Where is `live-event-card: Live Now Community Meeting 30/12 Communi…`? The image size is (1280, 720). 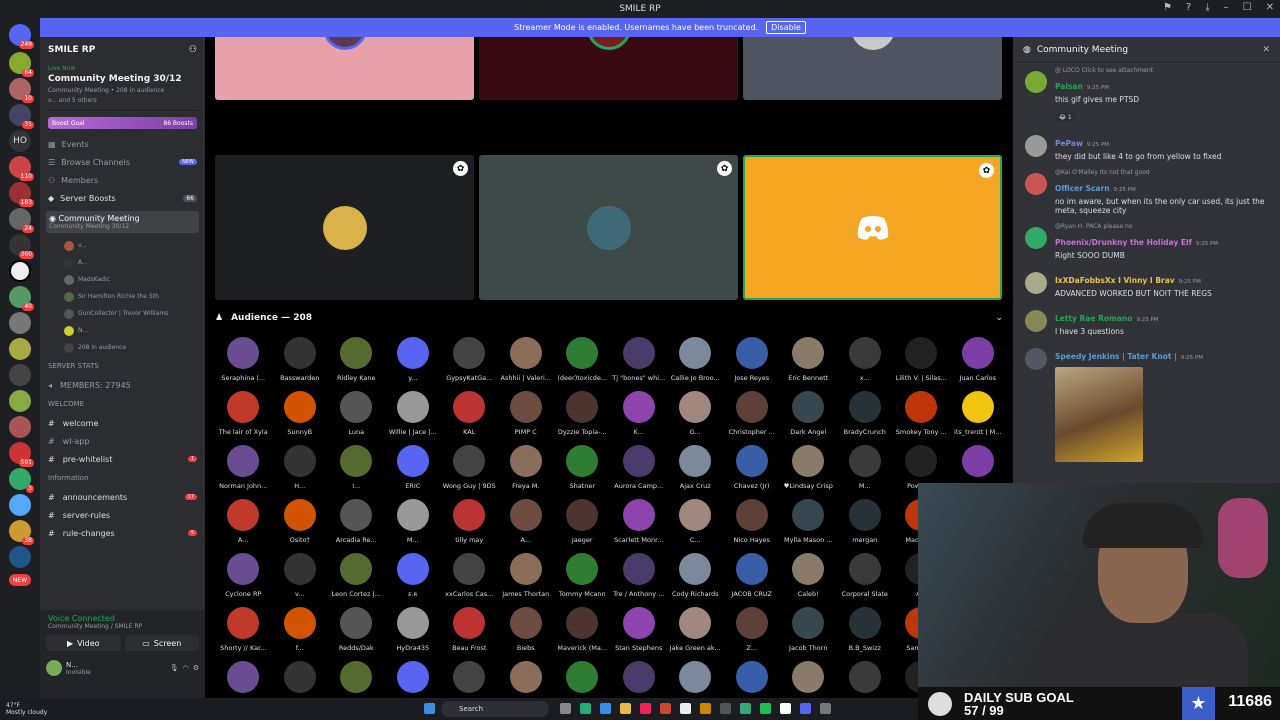 live-event-card: Live Now Community Meeting 30/12 Communi… is located at coordinates (122, 87).